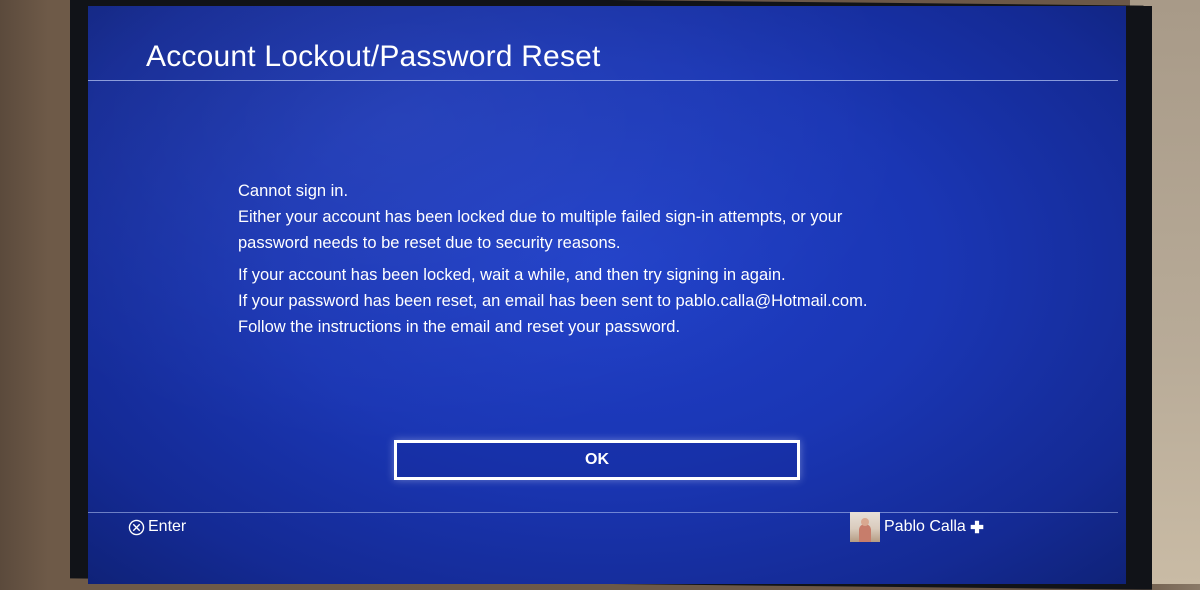  I want to click on cross-button-icon, so click(136, 527).